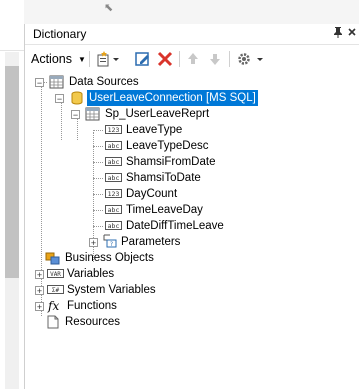 The height and width of the screenshot is (389, 359). What do you see at coordinates (56, 82) in the screenshot?
I see `data-sources-icon` at bounding box center [56, 82].